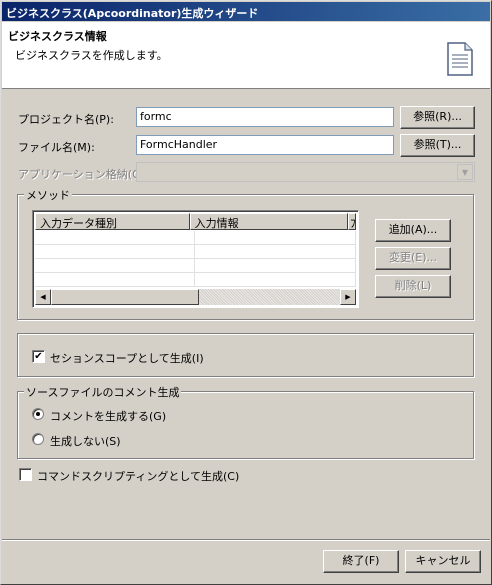 This screenshot has width=492, height=585. What do you see at coordinates (103, 392) in the screenshot?
I see `comment-group-title: ソースファイルのコメント生成` at bounding box center [103, 392].